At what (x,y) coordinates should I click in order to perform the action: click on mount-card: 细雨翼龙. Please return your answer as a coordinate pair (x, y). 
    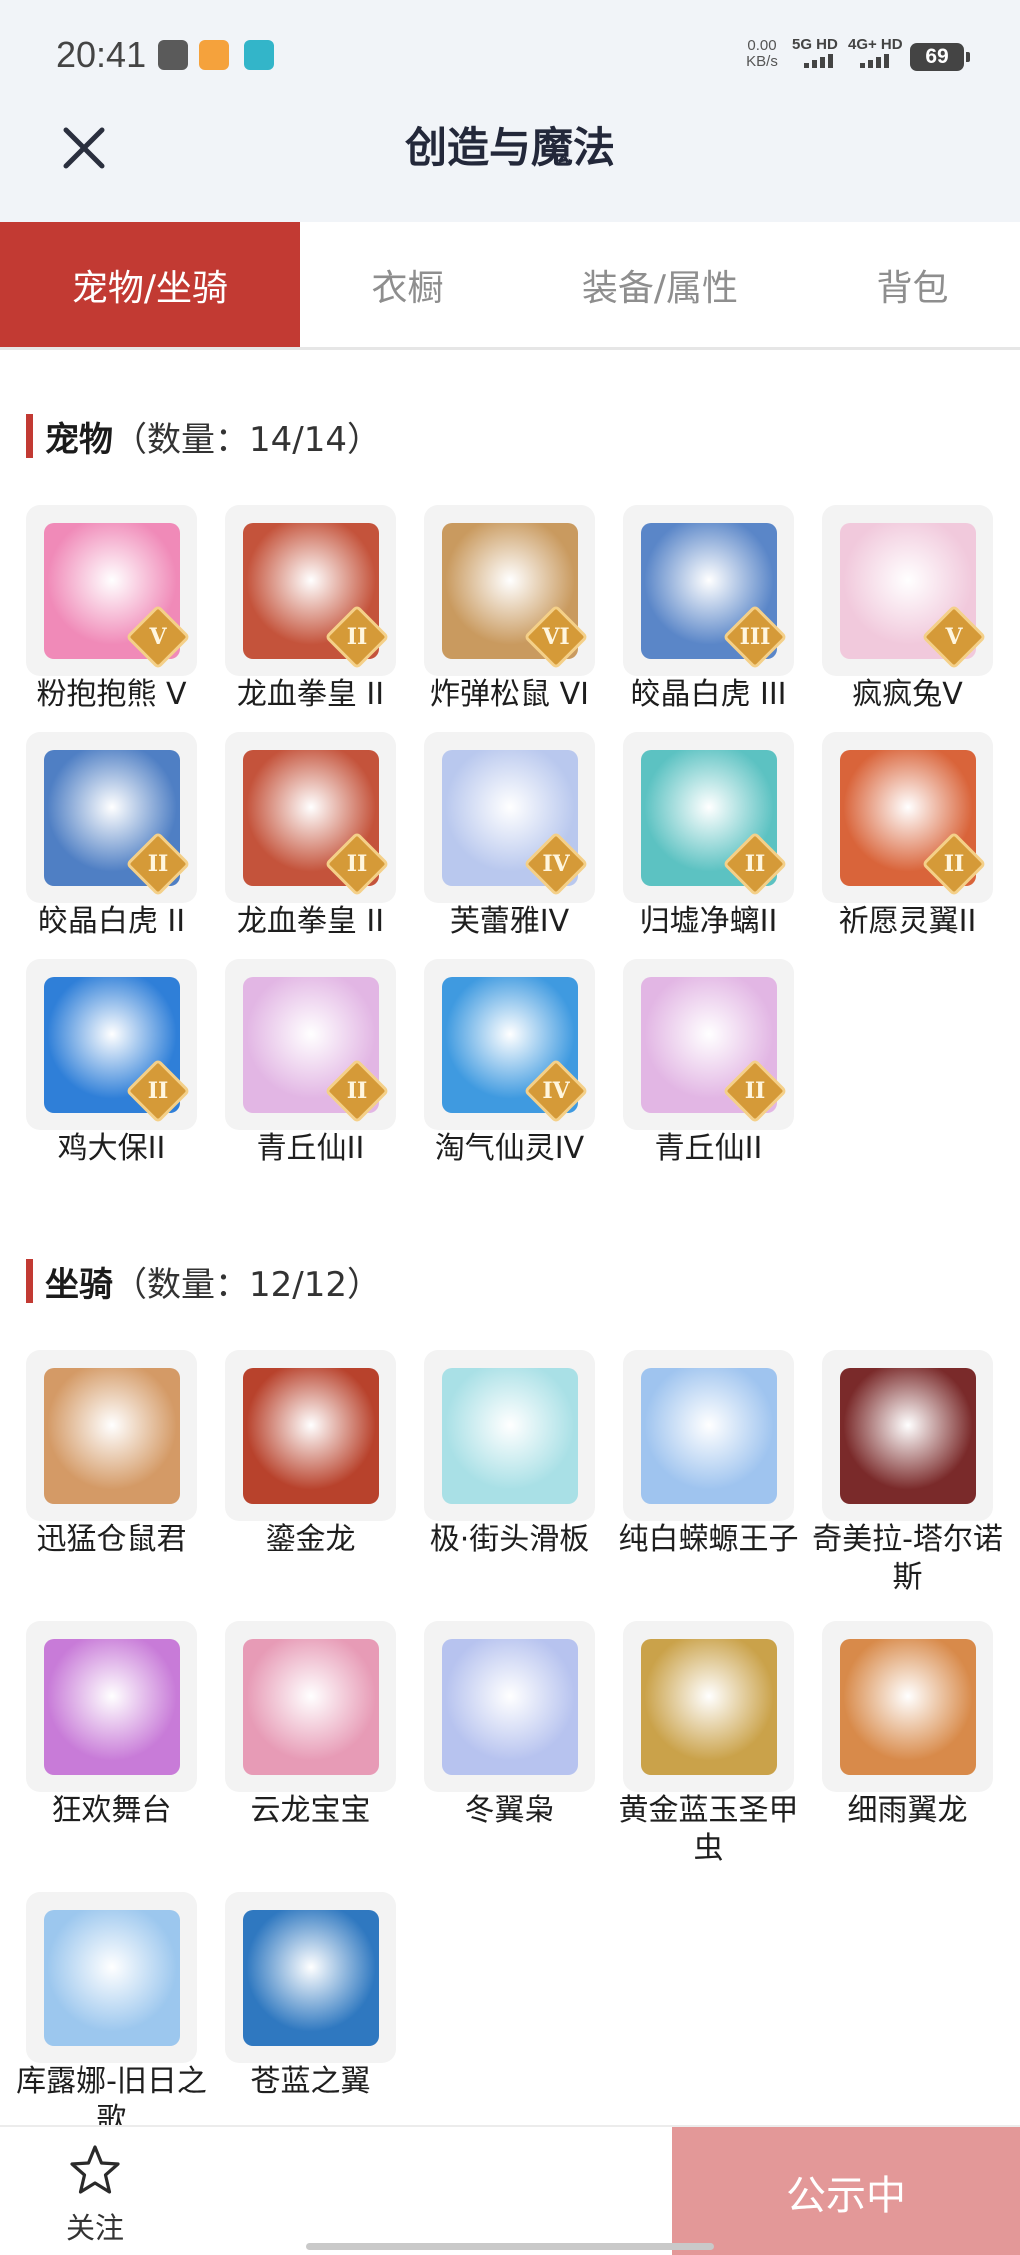
    Looking at the image, I should click on (907, 1744).